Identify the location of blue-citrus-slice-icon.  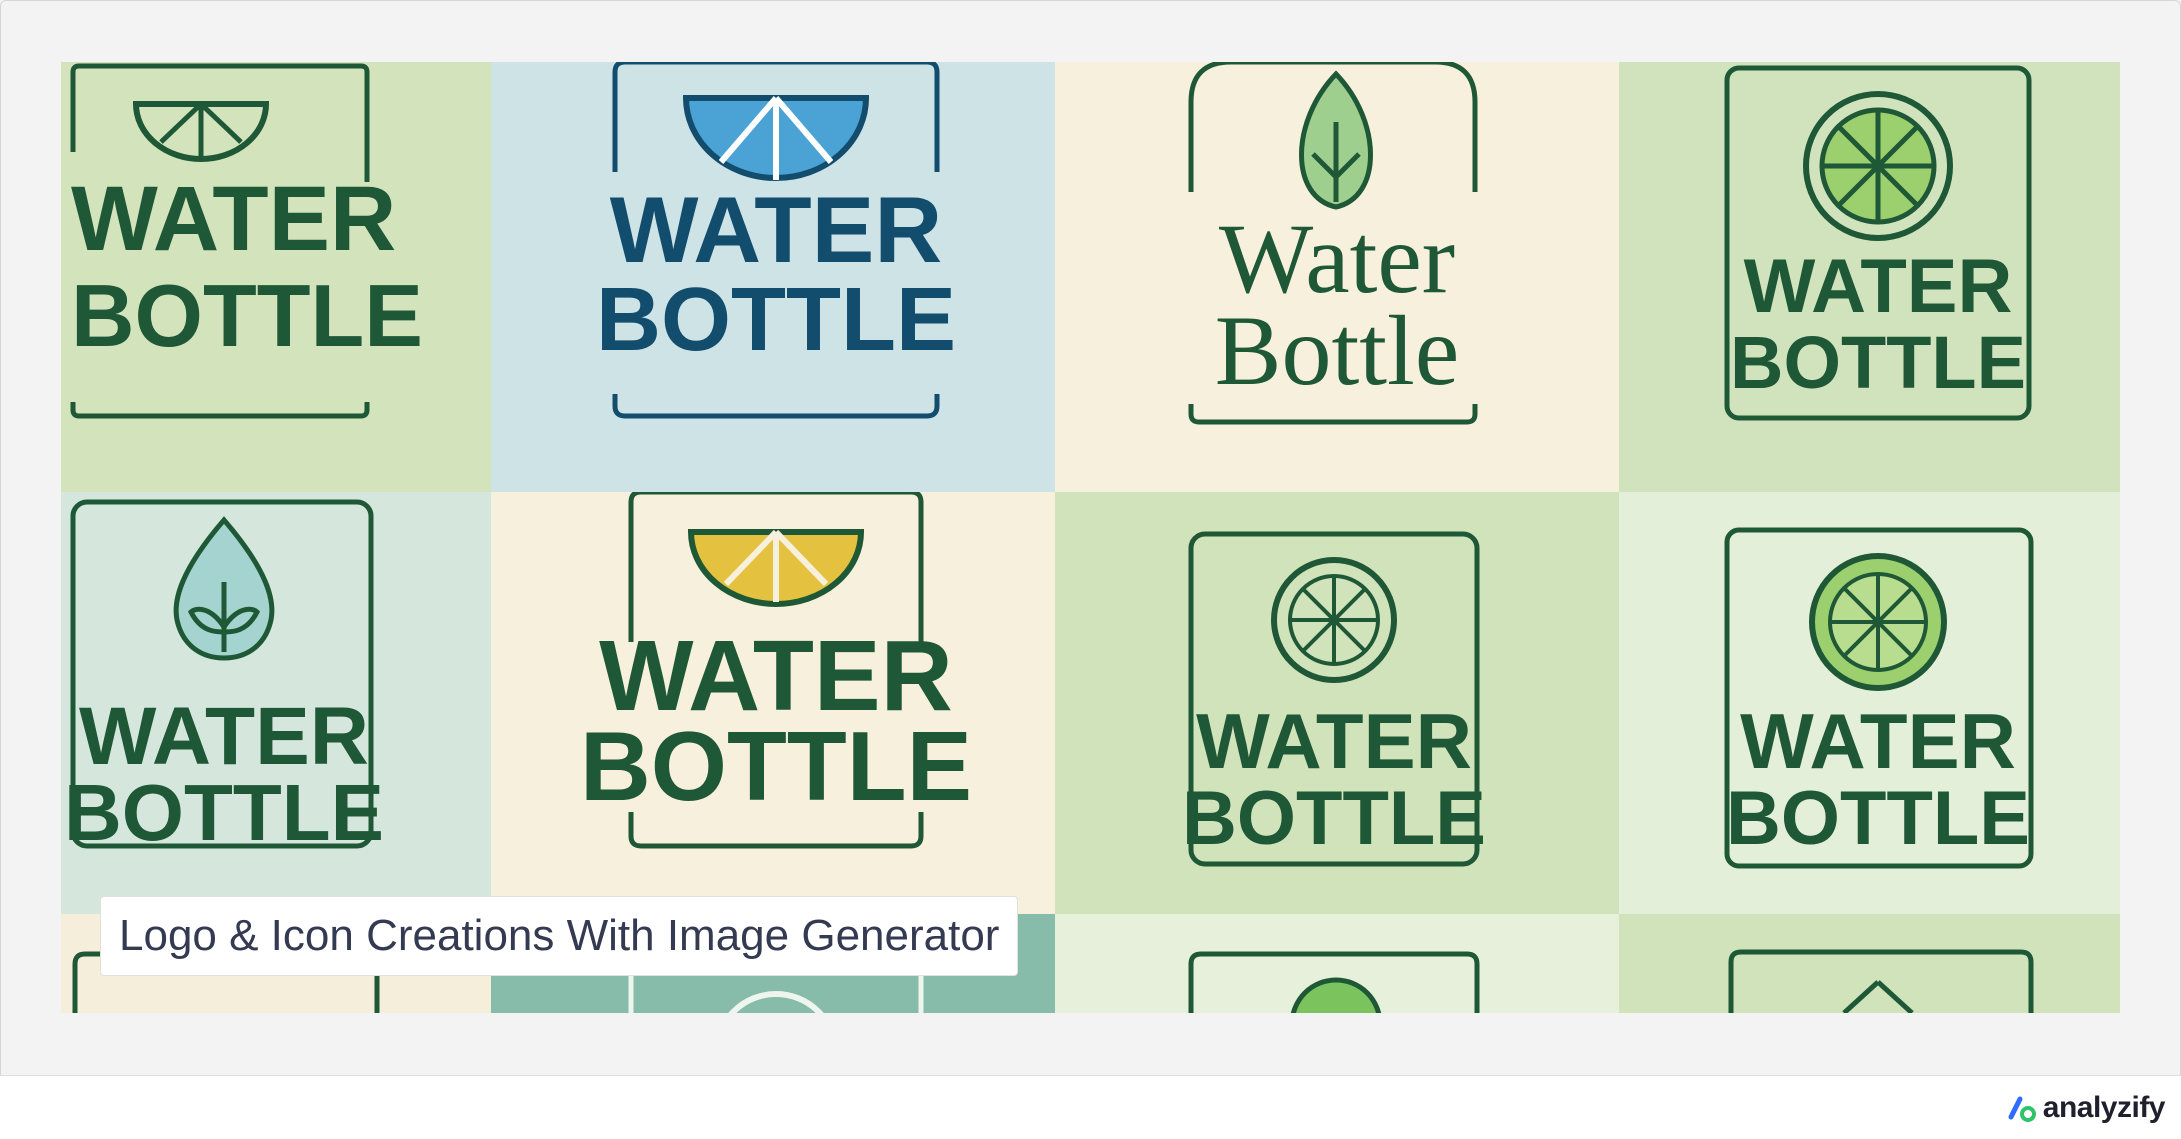
(776, 138).